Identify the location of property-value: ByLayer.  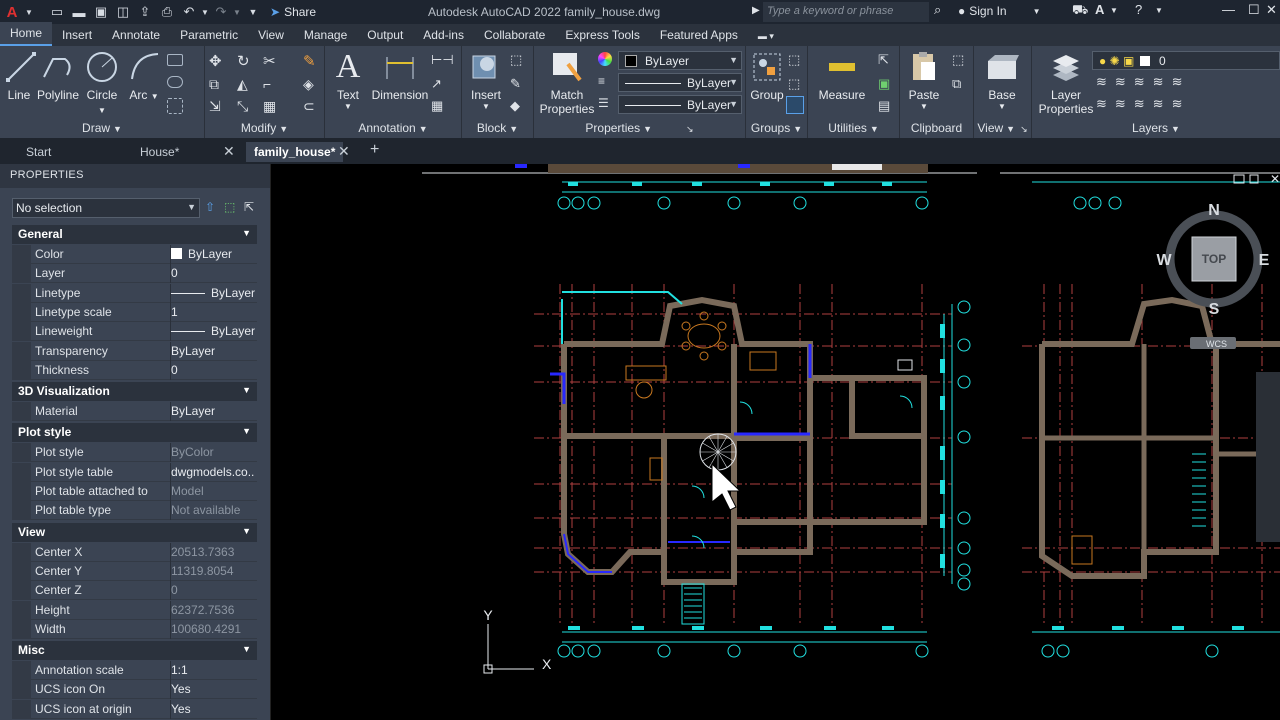
(213, 411).